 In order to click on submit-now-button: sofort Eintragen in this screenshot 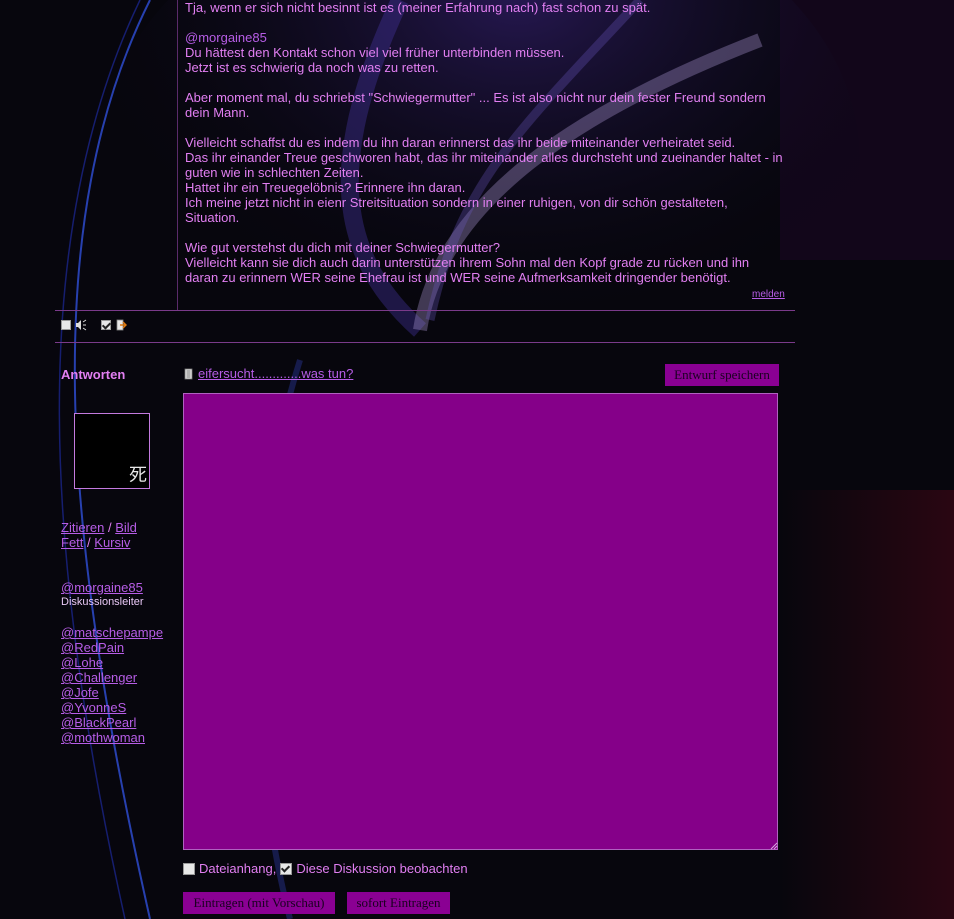, I will do `click(398, 903)`.